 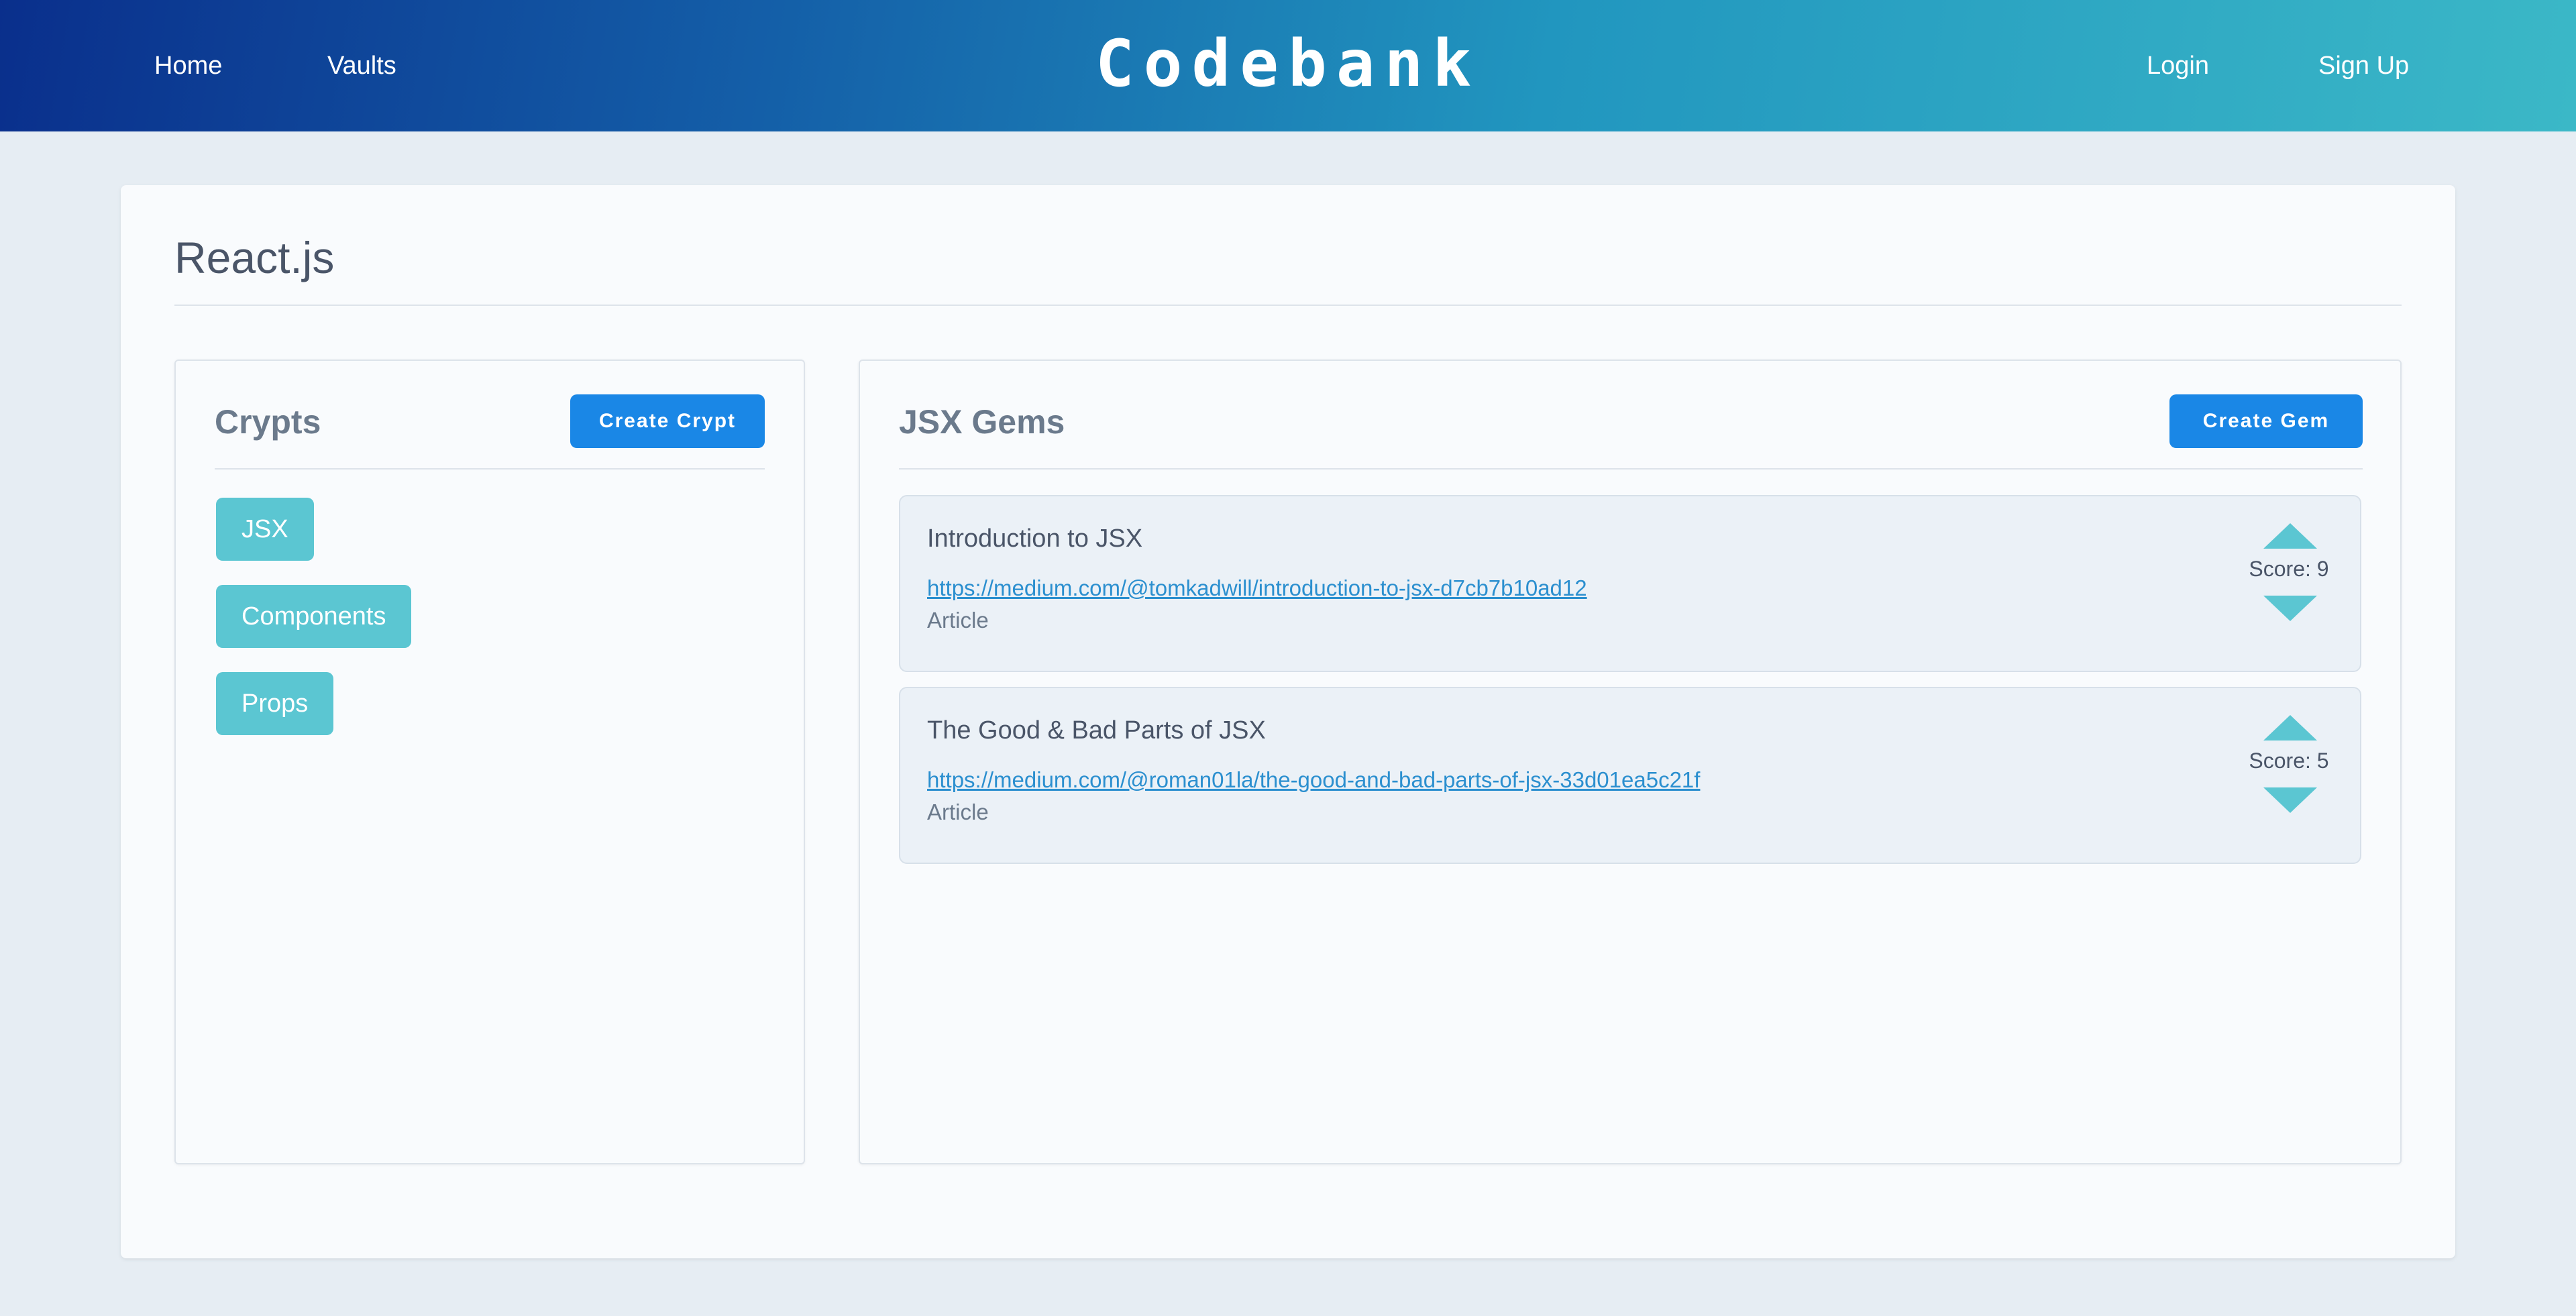 What do you see at coordinates (2266, 421) in the screenshot?
I see `create-gem-button: Create Gem` at bounding box center [2266, 421].